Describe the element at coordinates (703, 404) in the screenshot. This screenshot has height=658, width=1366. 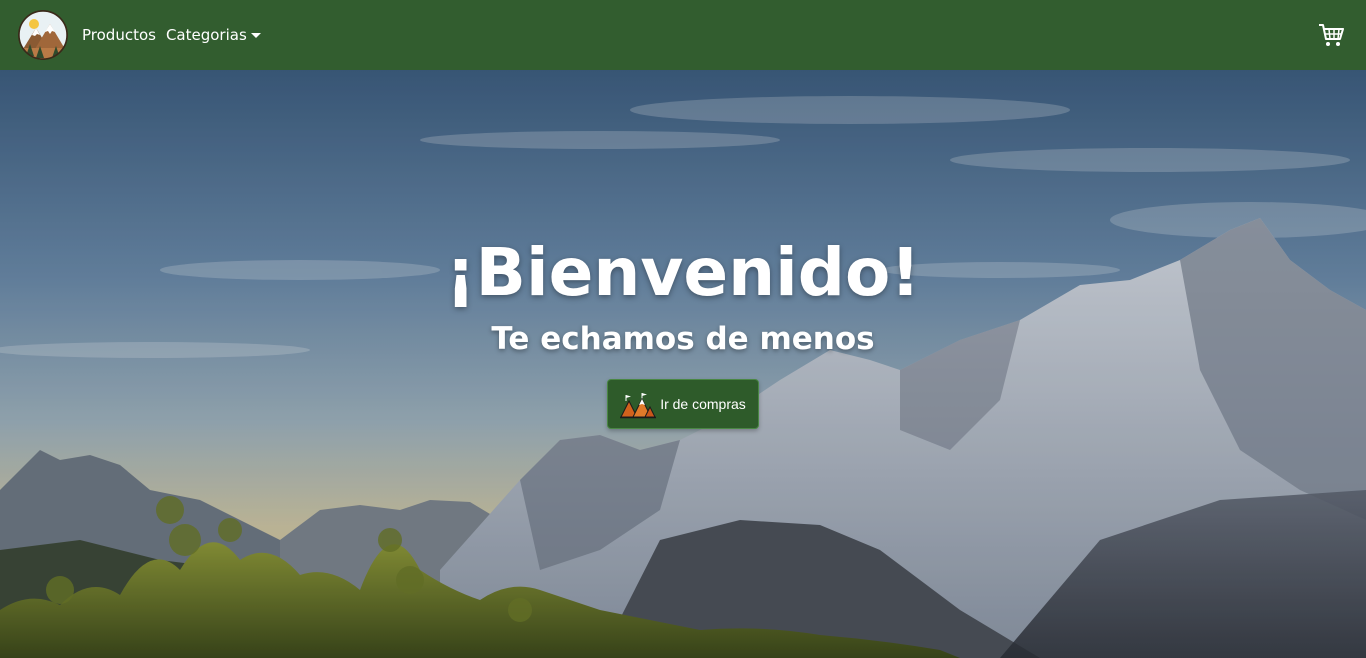
I see `shop-button-label: Ir de compras` at that location.